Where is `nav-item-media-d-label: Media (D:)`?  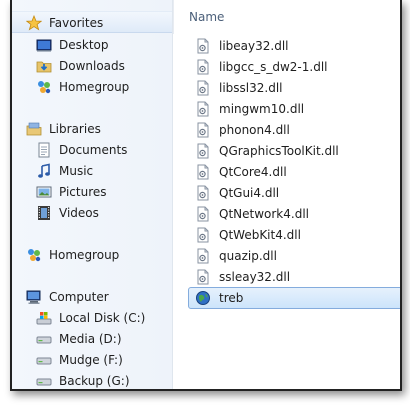
nav-item-media-d-label: Media (D:) is located at coordinates (90, 339).